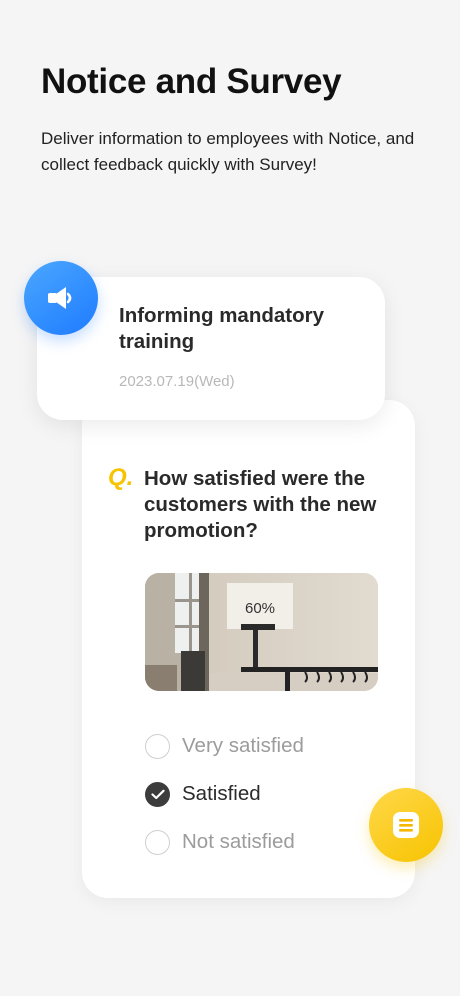 This screenshot has height=996, width=460. I want to click on option-not-satisfied: Not satisfied, so click(224, 842).